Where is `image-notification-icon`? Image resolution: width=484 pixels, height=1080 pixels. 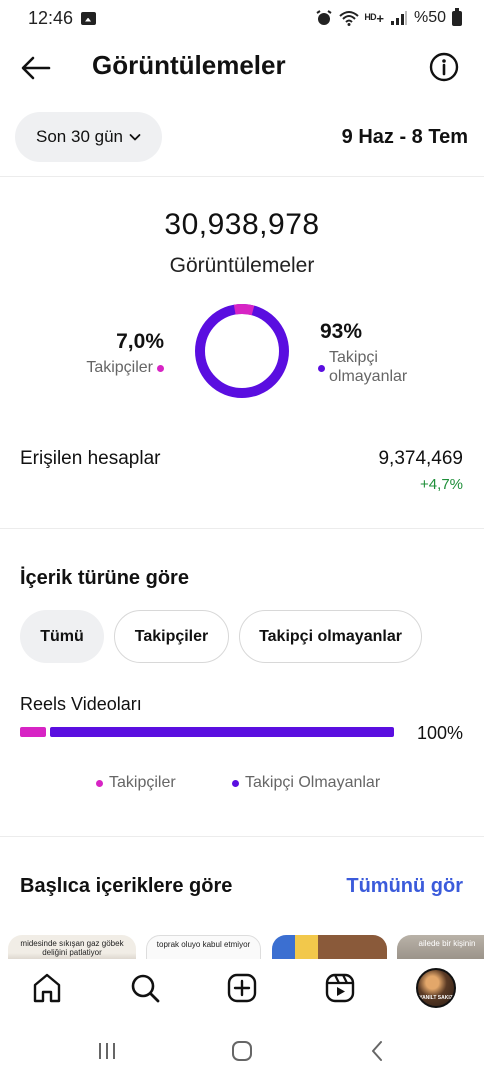
image-notification-icon is located at coordinates (89, 18).